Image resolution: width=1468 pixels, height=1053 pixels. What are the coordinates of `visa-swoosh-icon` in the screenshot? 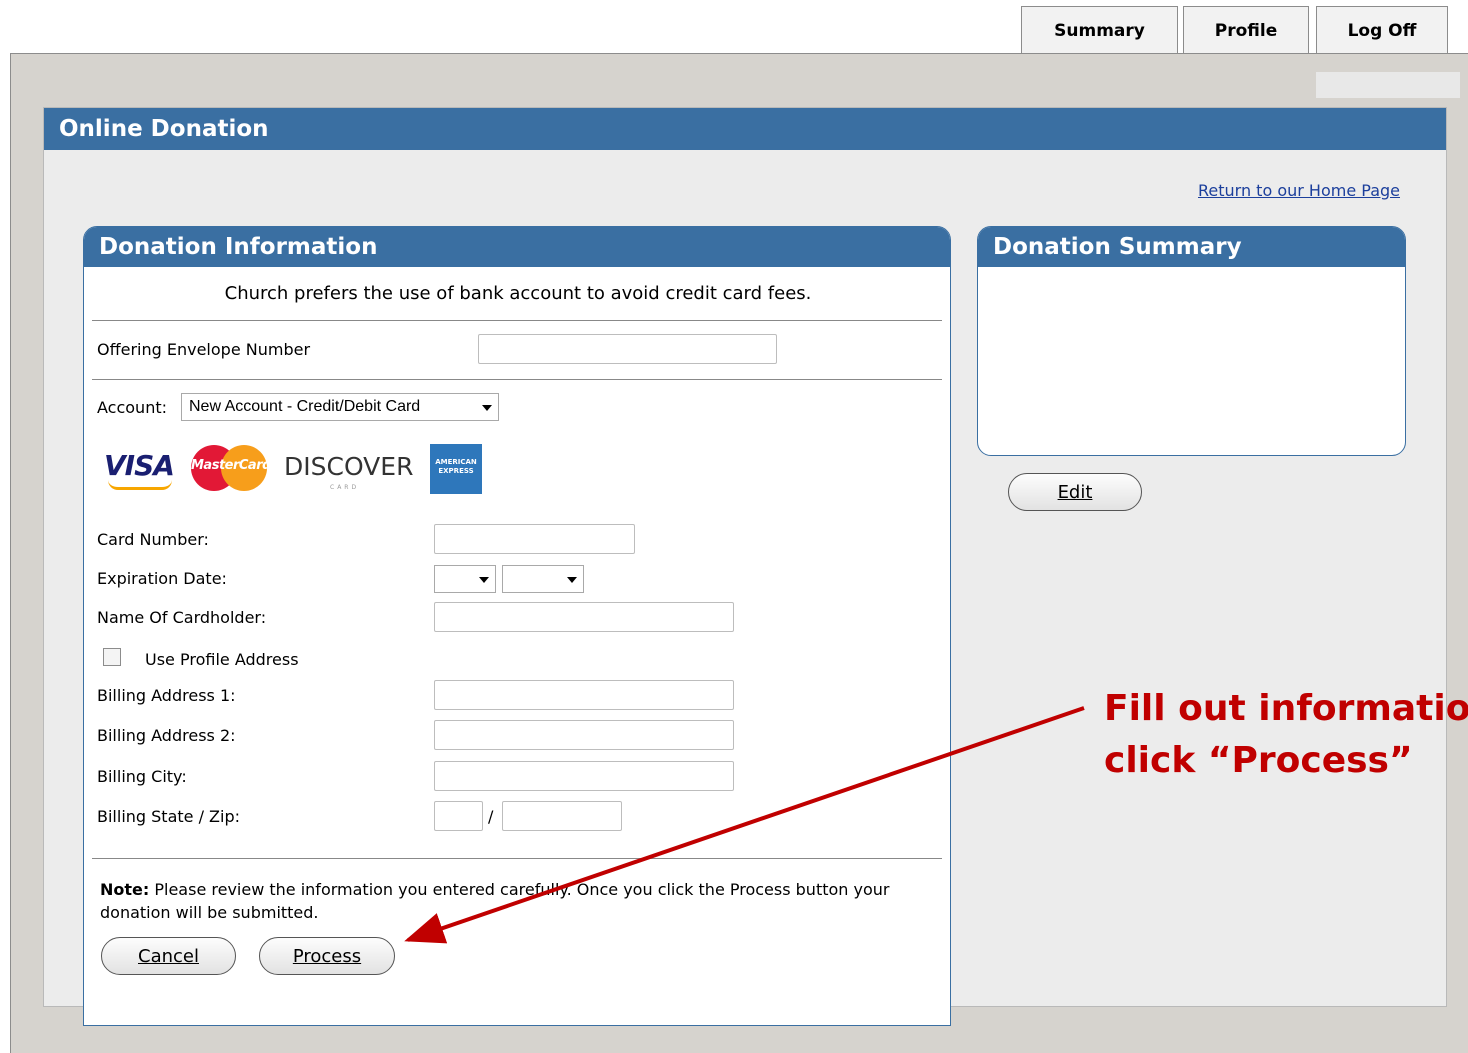 It's located at (140, 485).